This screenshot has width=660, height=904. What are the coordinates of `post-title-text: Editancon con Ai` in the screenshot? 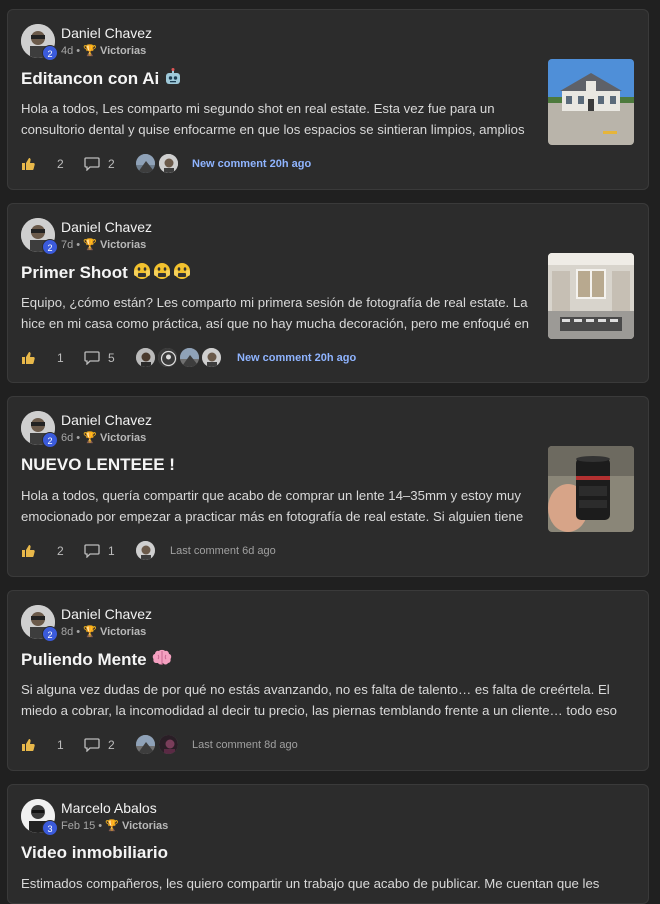 It's located at (90, 78).